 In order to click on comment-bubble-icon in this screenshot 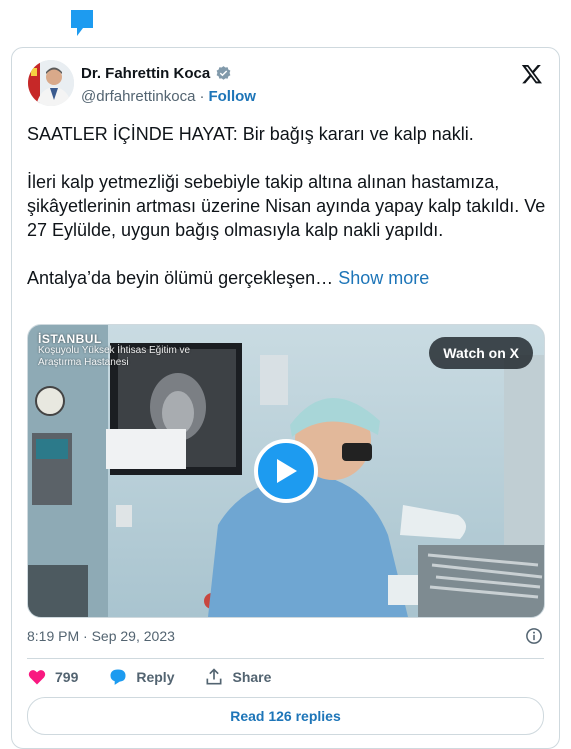, I will do `click(82, 23)`.